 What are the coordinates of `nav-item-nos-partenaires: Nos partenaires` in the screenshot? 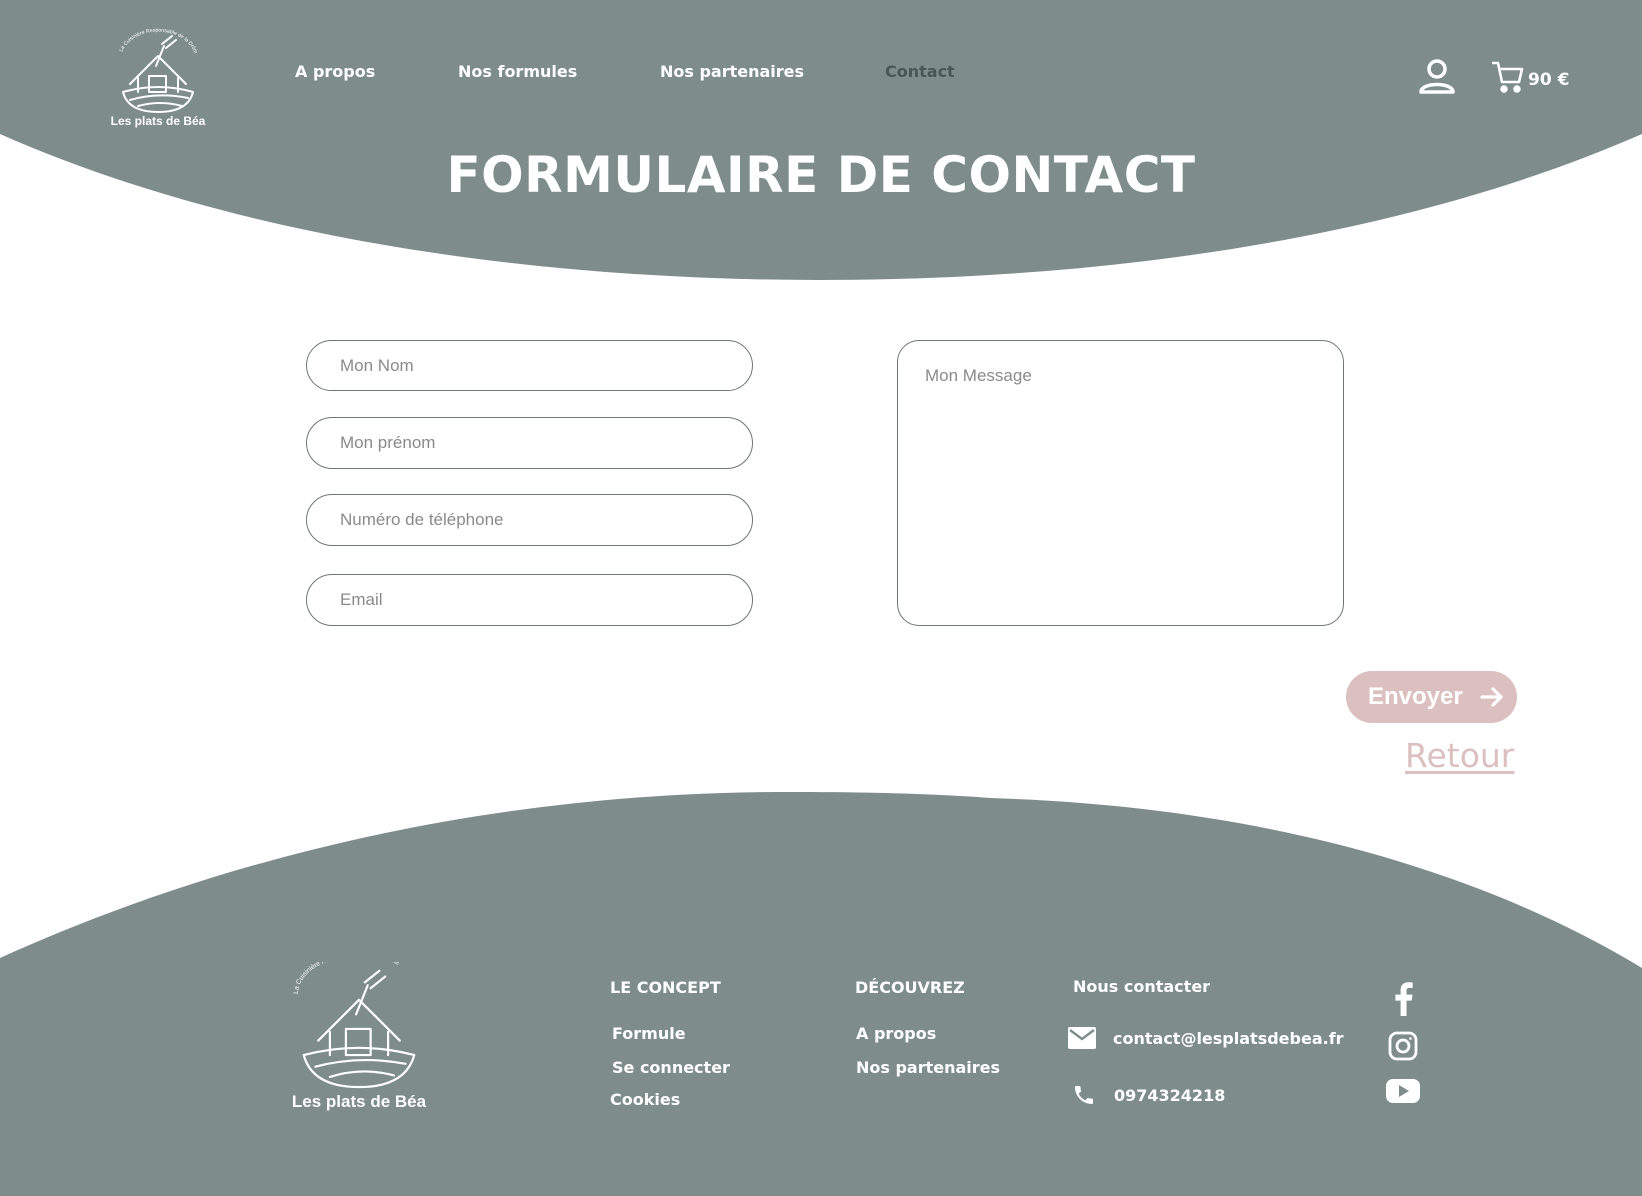 It's located at (732, 71).